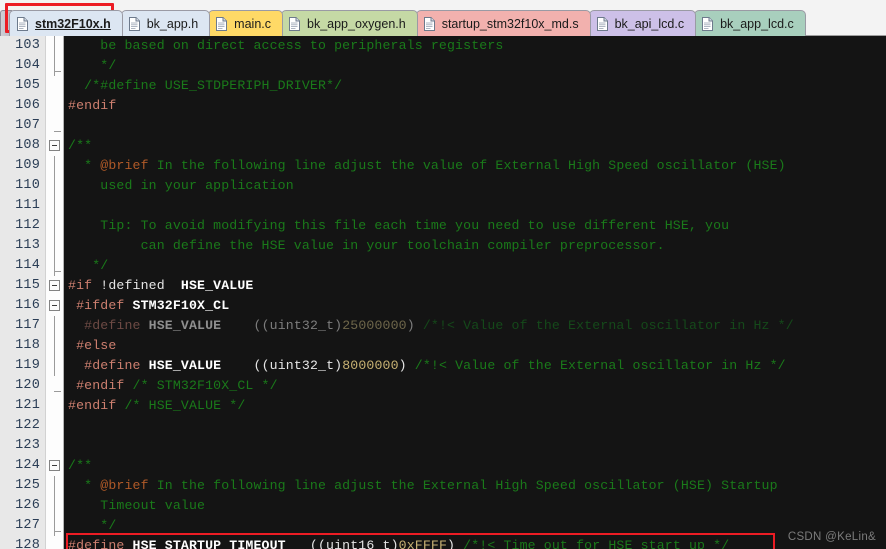 Image resolution: width=886 pixels, height=549 pixels. I want to click on editor-tab-startup-stm32f10x-md-s: startup_stm32f10x_md.s, so click(503, 23).